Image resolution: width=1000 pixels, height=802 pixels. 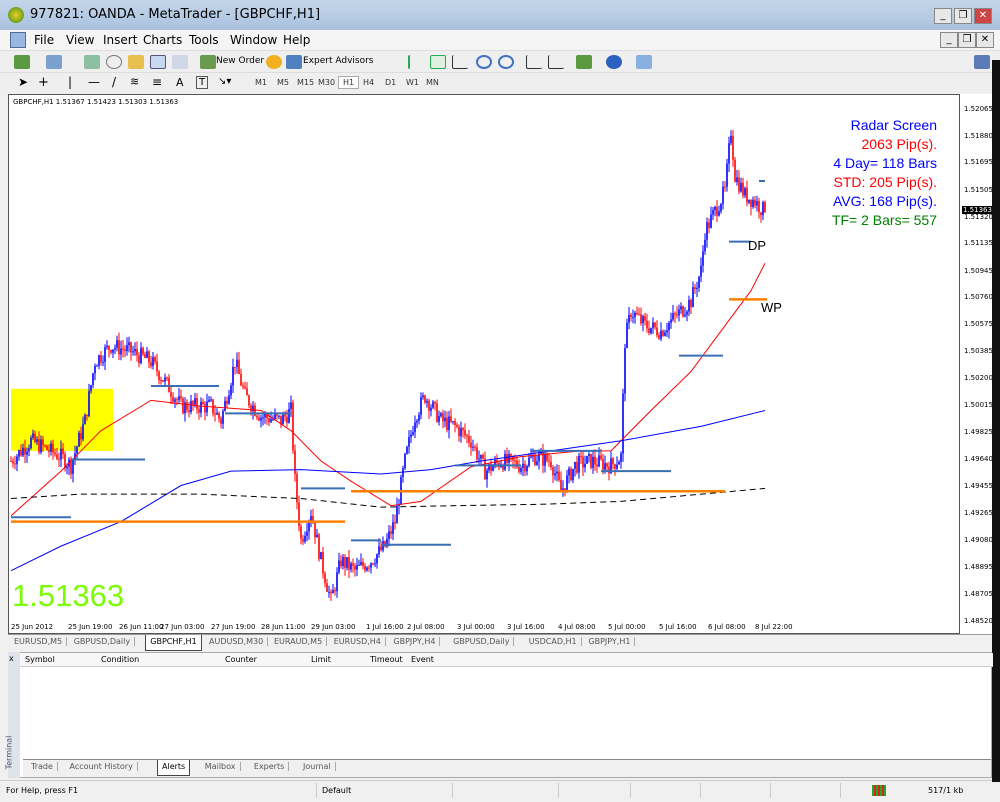 What do you see at coordinates (270, 766) in the screenshot?
I see `terminal-tab: Experts` at bounding box center [270, 766].